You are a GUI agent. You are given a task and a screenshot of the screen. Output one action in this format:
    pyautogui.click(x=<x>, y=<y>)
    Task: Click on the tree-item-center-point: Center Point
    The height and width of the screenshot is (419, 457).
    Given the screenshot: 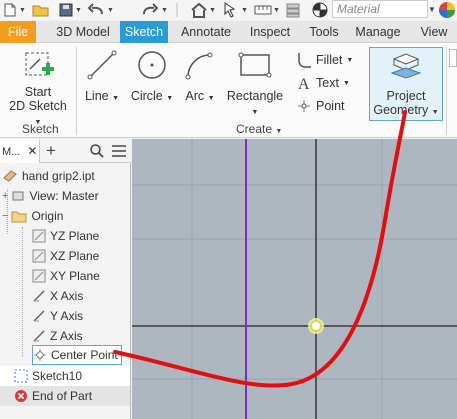 What is the action you would take?
    pyautogui.click(x=77, y=355)
    